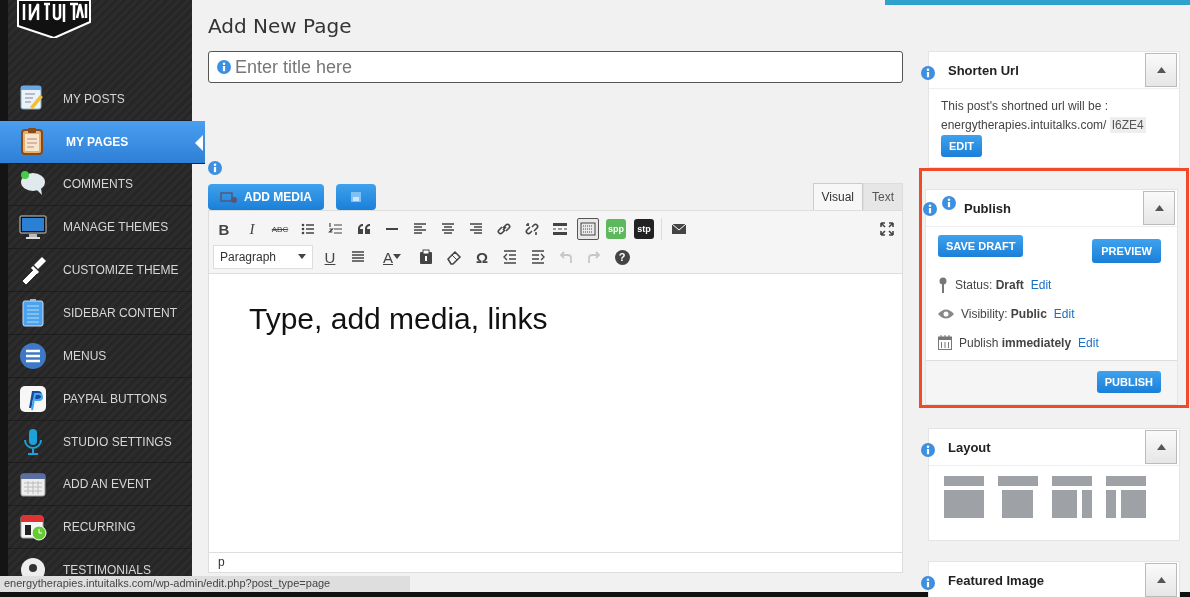  I want to click on url-code: I6ZE4, so click(1127, 125).